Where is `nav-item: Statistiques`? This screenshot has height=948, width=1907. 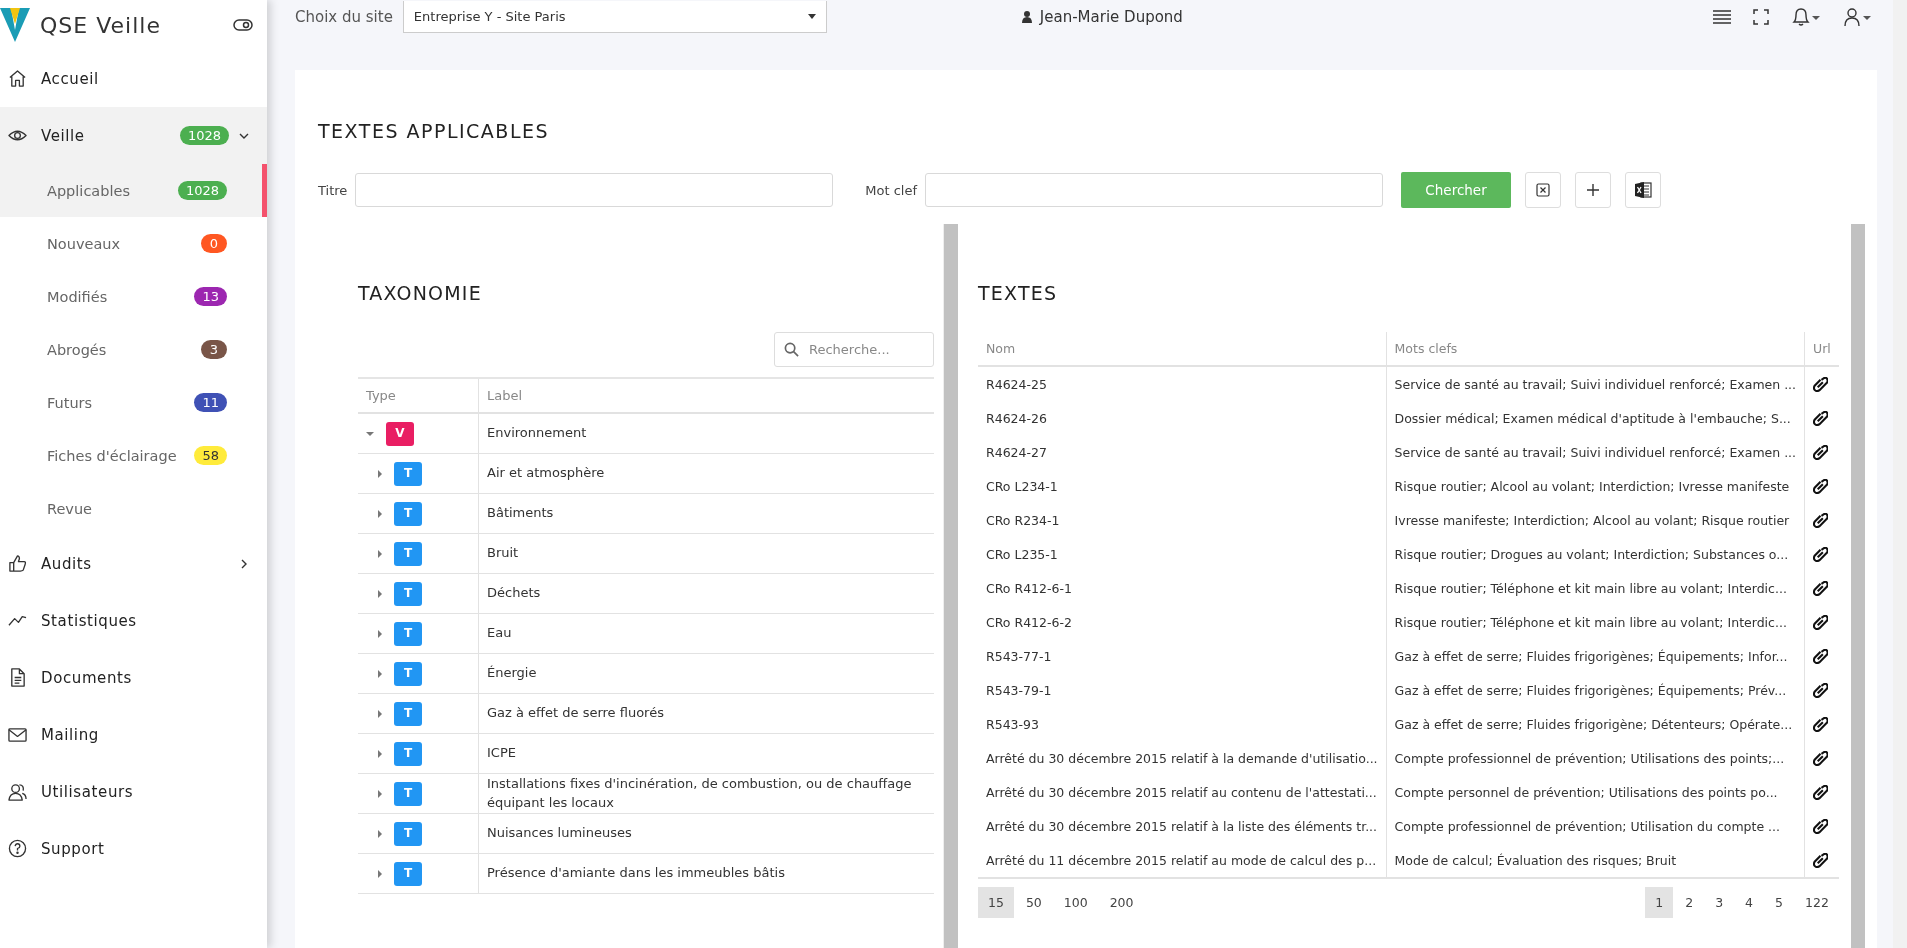
nav-item: Statistiques is located at coordinates (133, 620).